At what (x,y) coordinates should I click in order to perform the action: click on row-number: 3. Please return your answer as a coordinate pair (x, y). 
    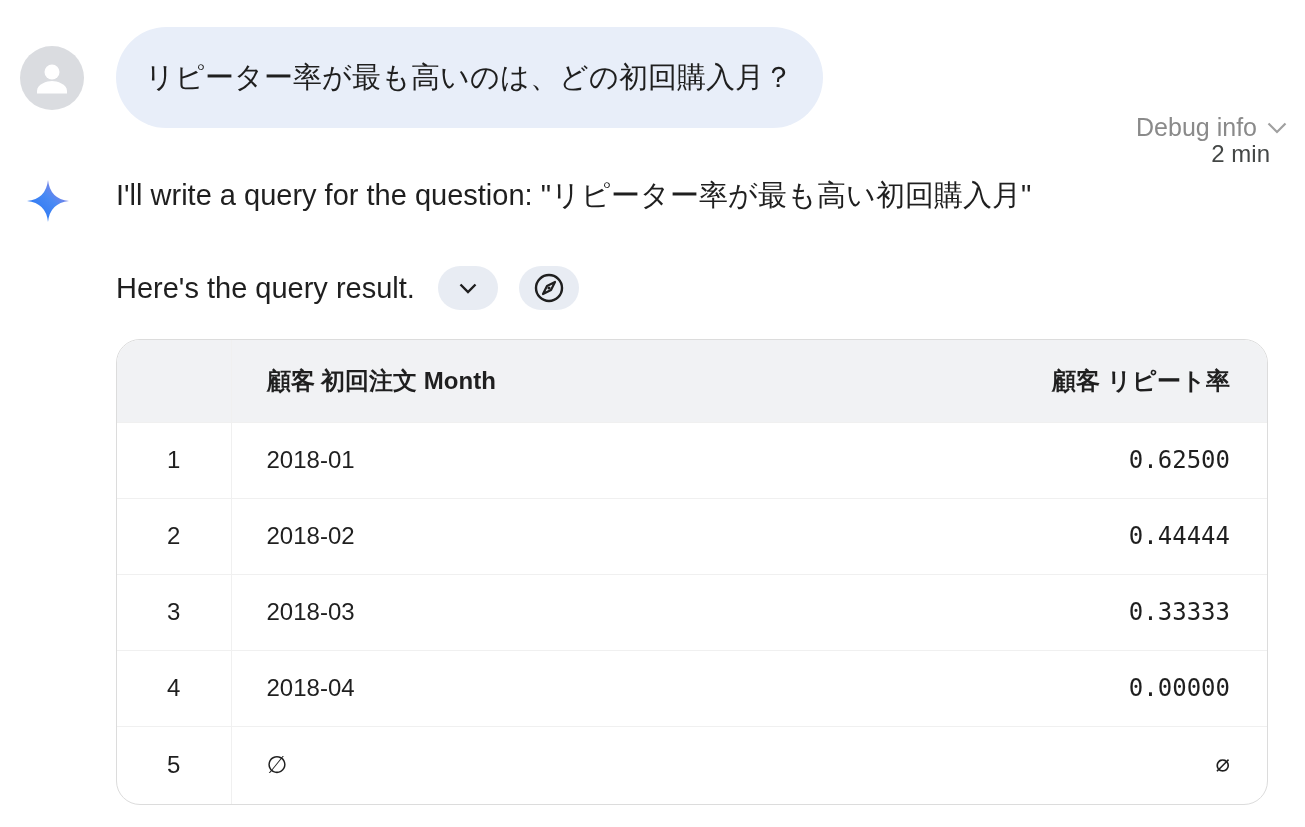
    Looking at the image, I should click on (174, 612).